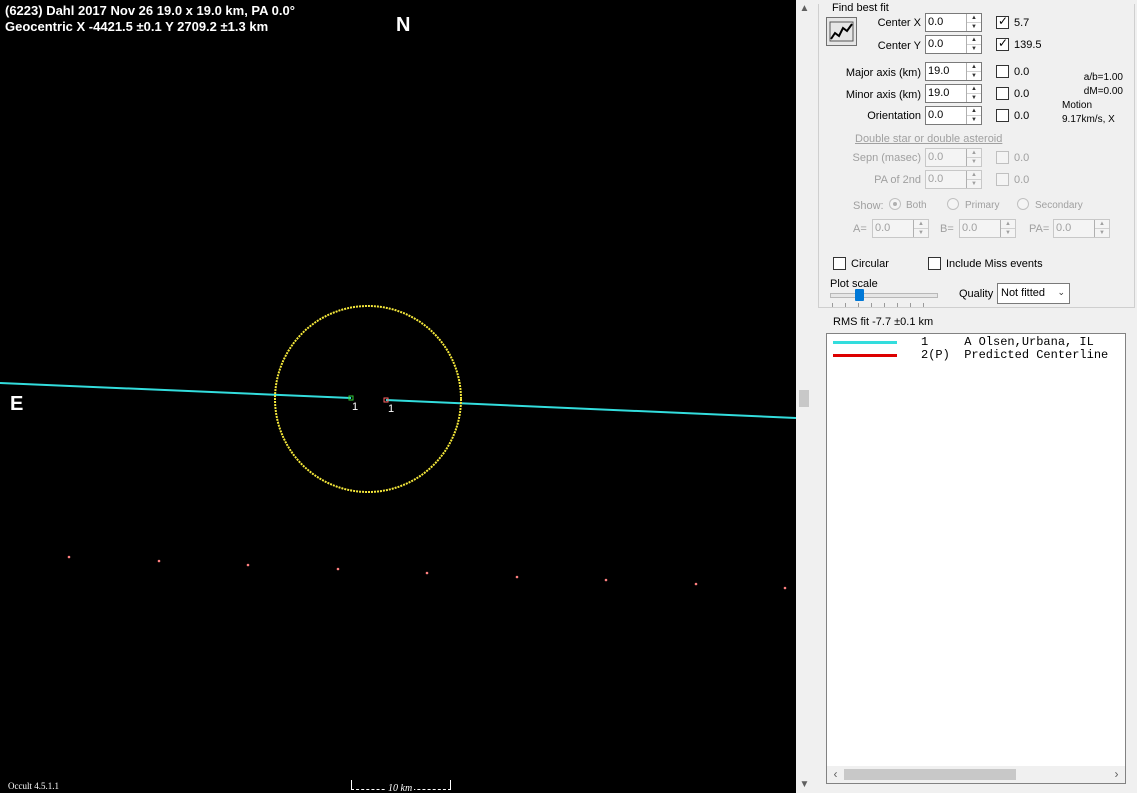 The image size is (1137, 793). I want to click on minor-axis-fit-checkbox, so click(1002, 93).